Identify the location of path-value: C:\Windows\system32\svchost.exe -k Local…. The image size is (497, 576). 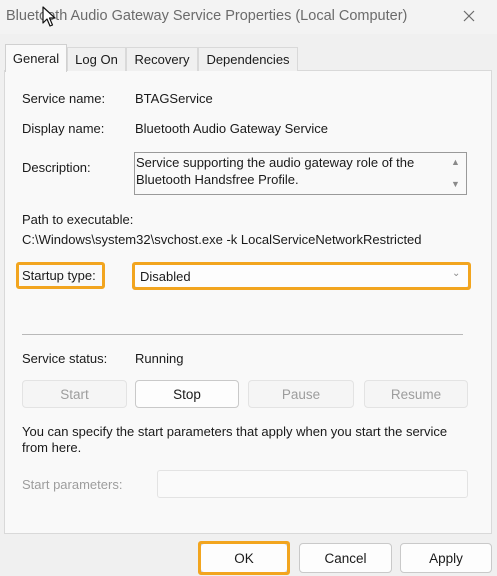
(222, 239).